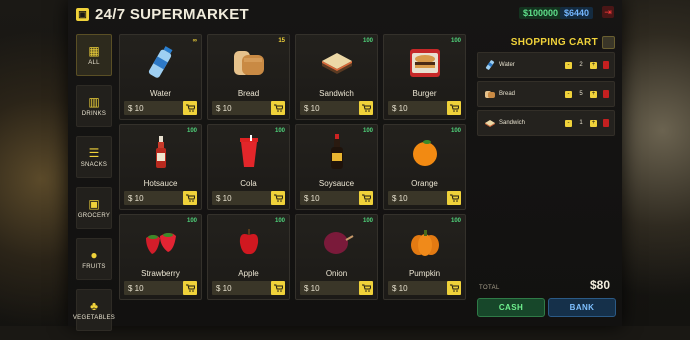 The width and height of the screenshot is (690, 340). I want to click on product-card-burger: 100 Burger $ 10, so click(424, 77).